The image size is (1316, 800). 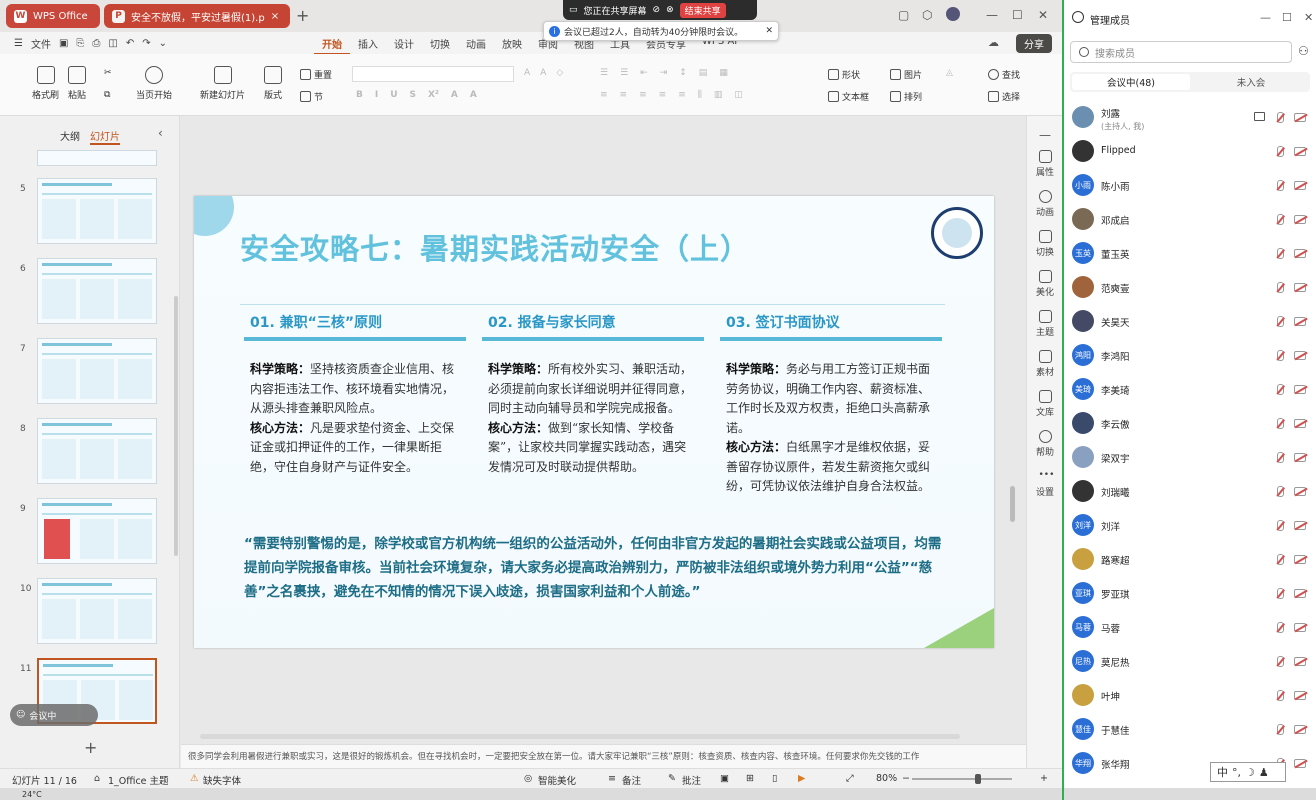 I want to click on member-row: 玉英 董玉英, so click(x=1190, y=253).